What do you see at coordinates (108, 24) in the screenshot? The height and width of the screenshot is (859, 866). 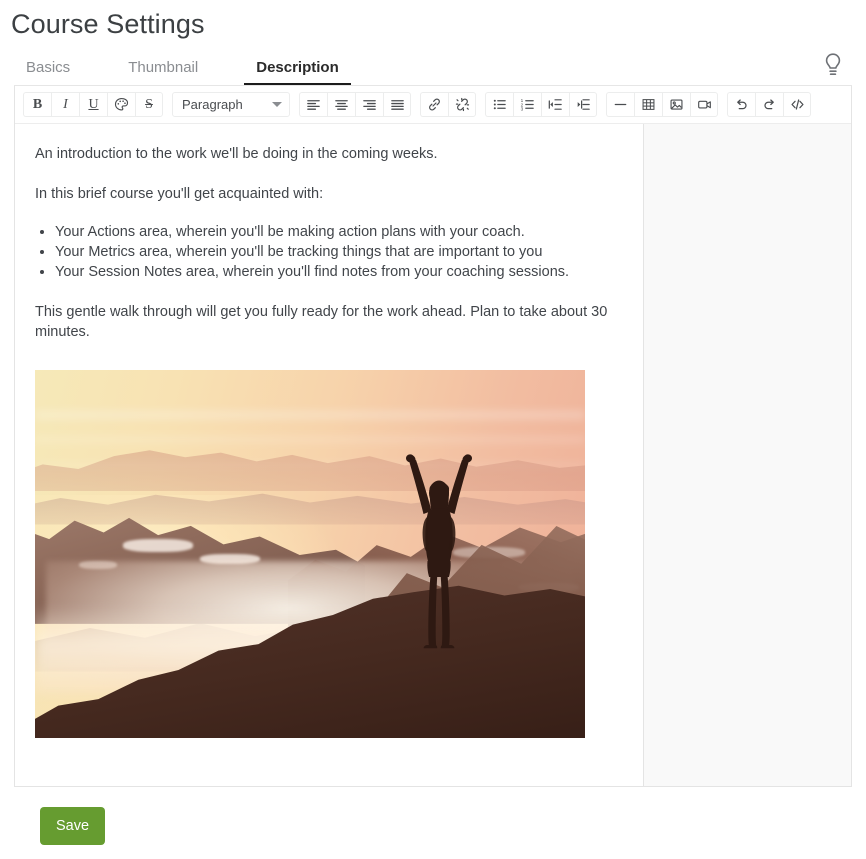 I see `page-title: Course Settings` at bounding box center [108, 24].